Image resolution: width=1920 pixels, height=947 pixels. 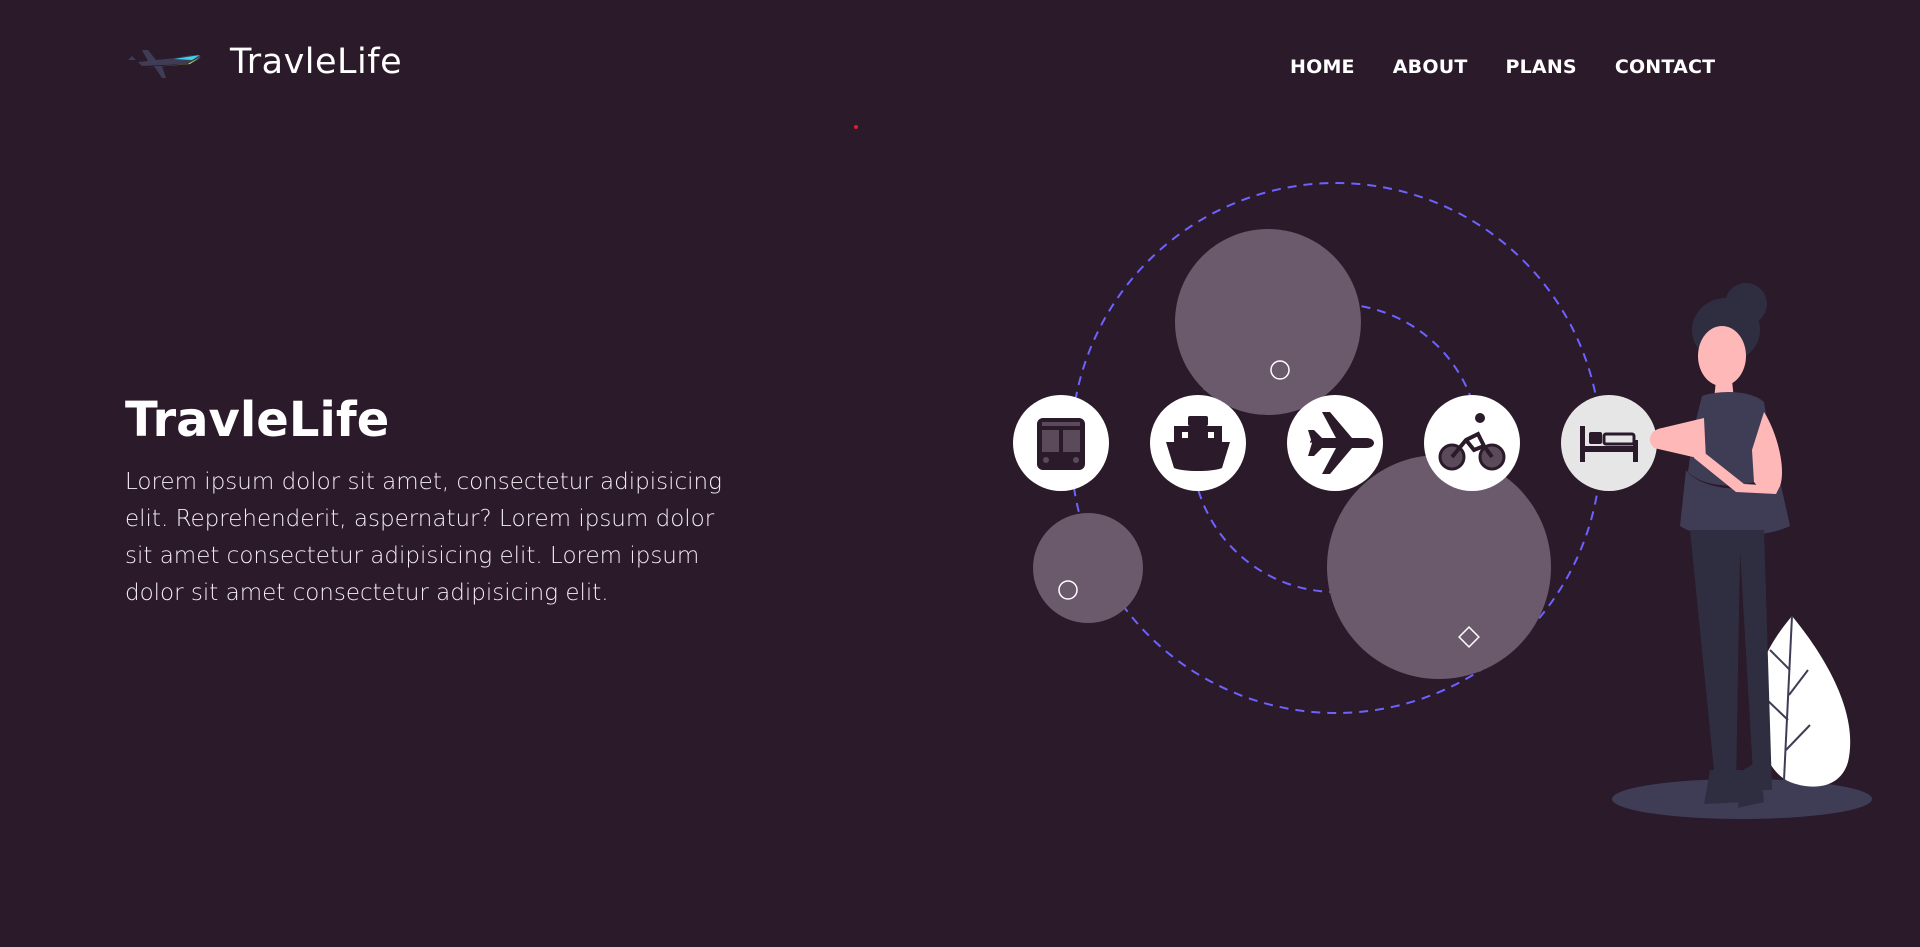 I want to click on brand-logo: TravleLife, so click(x=264, y=62).